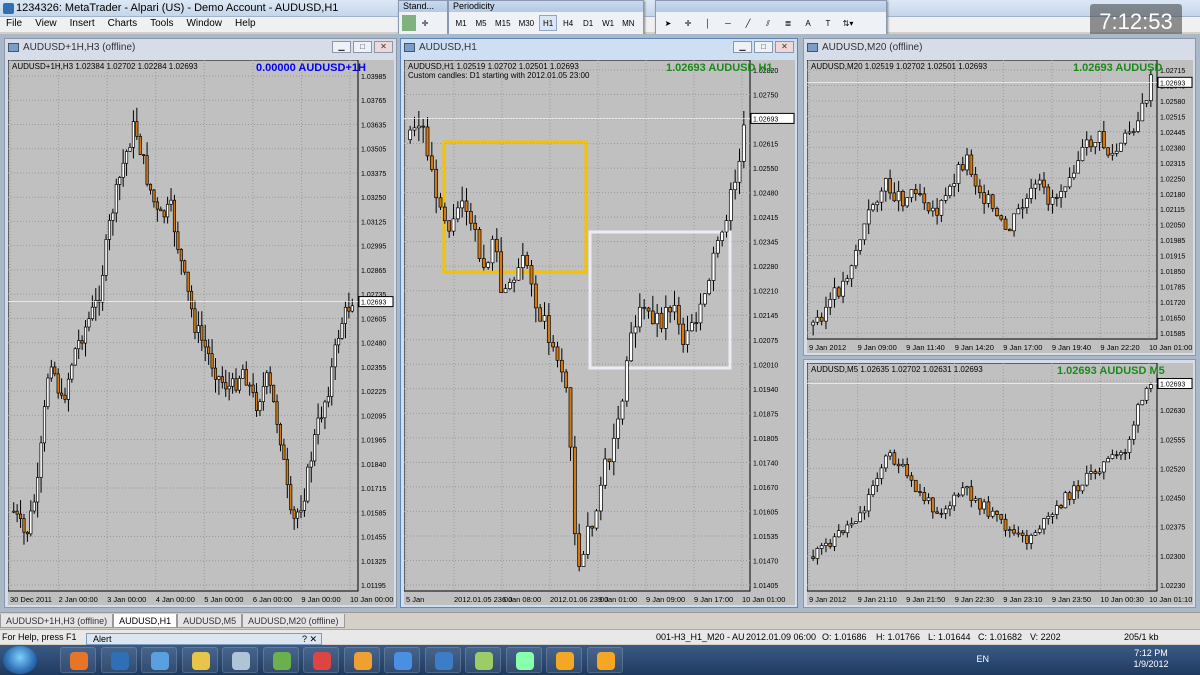 This screenshot has height=675, width=1200. What do you see at coordinates (448, 47) in the screenshot?
I see `window-title-center: AUDUSD,H1` at bounding box center [448, 47].